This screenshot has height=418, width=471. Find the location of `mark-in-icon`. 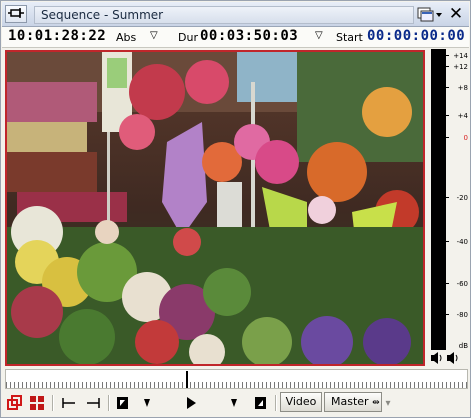

mark-in-icon is located at coordinates (122, 403).